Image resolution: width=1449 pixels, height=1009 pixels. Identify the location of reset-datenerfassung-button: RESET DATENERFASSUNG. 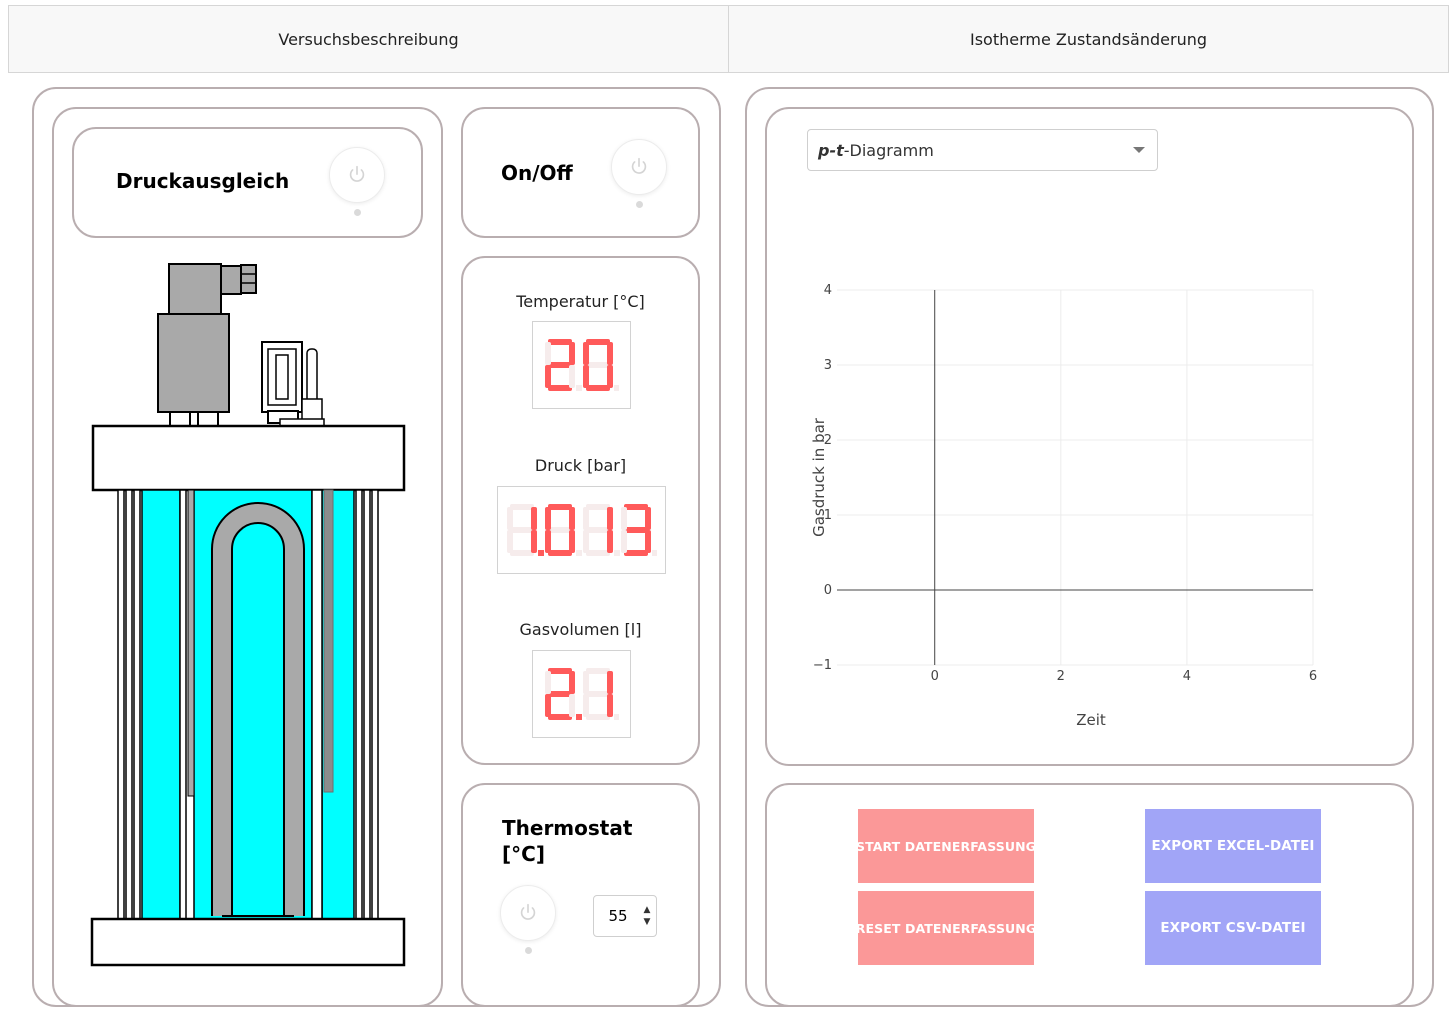
(946, 928).